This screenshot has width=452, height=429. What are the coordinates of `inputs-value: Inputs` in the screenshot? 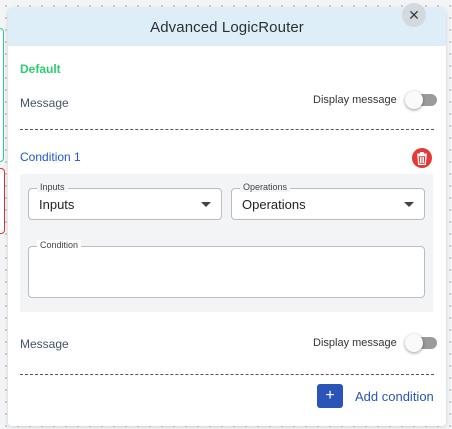 It's located at (57, 204).